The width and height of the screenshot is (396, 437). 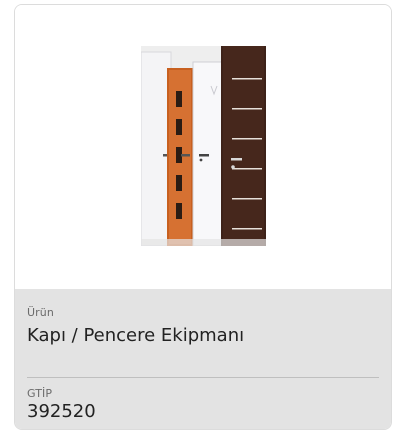 I want to click on product-image, so click(x=203, y=146).